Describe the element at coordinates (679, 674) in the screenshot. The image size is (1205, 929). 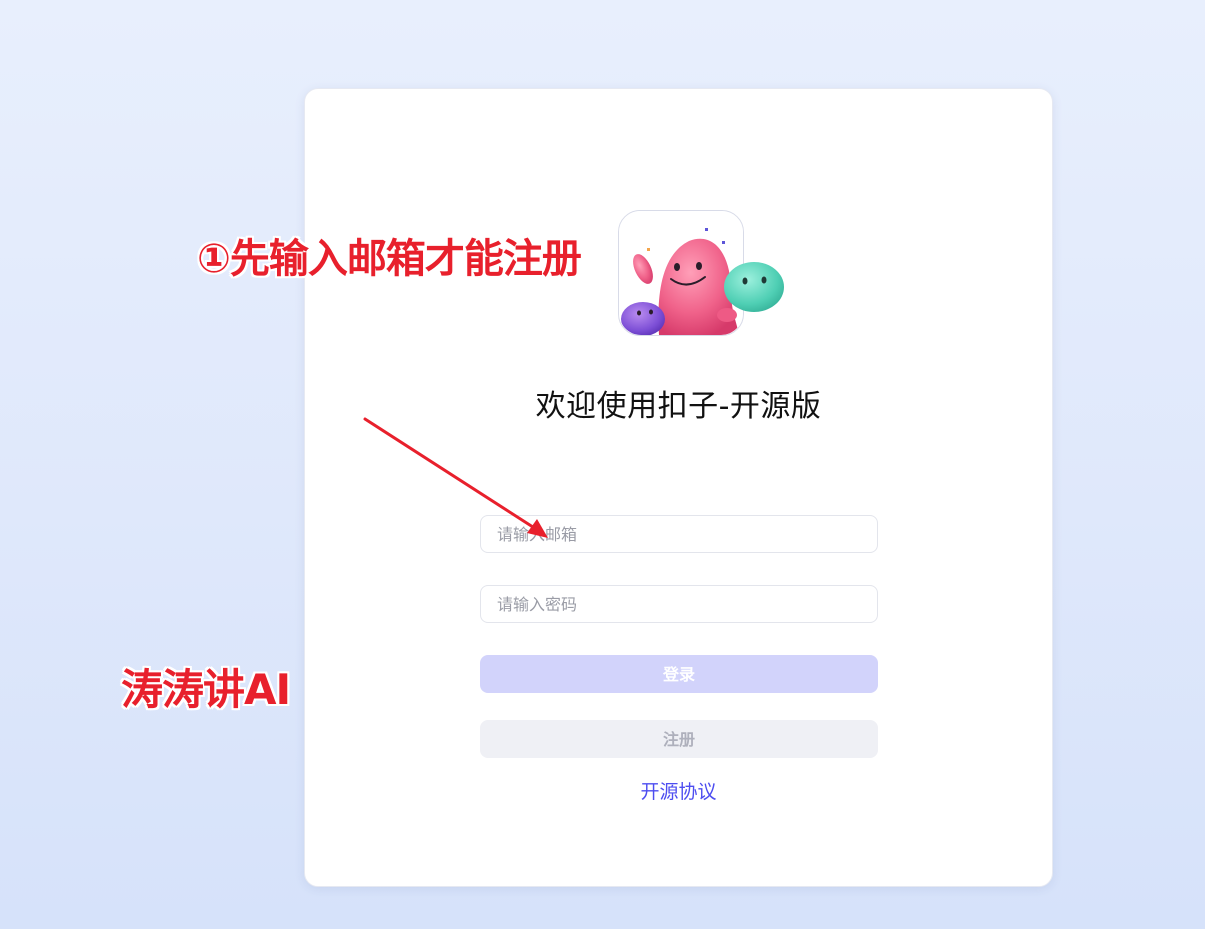
I see `login-button: 登录` at that location.